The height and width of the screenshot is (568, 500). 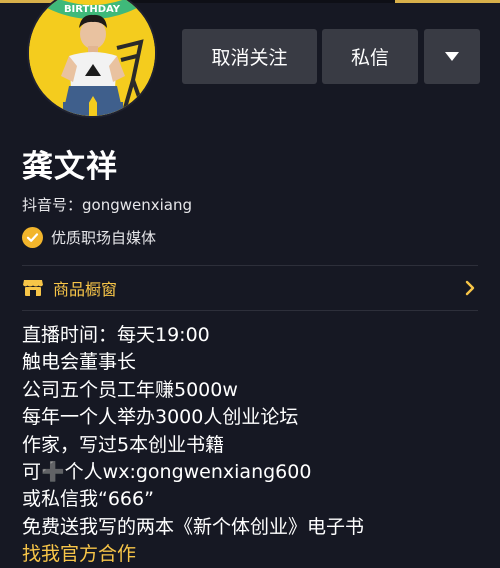 I want to click on official-cooperation-link: 找我官方合作, so click(x=79, y=554).